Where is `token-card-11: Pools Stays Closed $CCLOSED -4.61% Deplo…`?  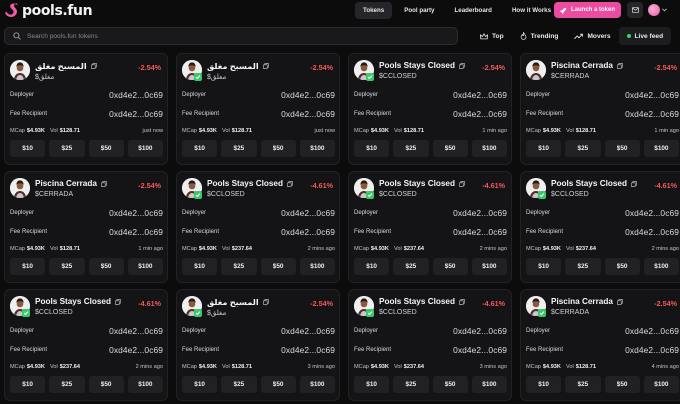 token-card-11: Pools Stays Closed $CCLOSED -4.61% Deplo… is located at coordinates (430, 345).